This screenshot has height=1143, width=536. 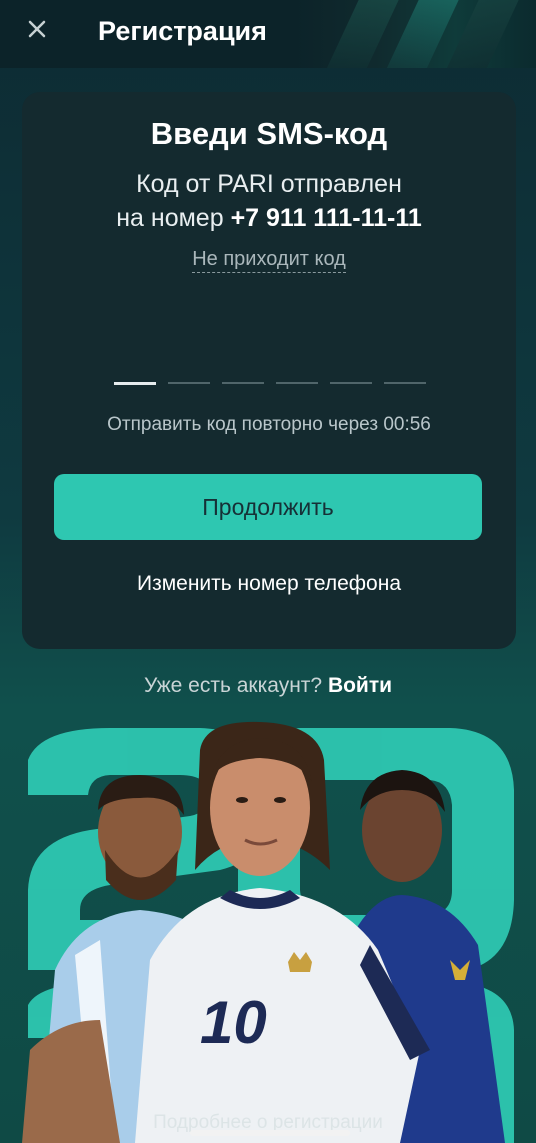 I want to click on no-code-link: Не приходит код, so click(x=269, y=260).